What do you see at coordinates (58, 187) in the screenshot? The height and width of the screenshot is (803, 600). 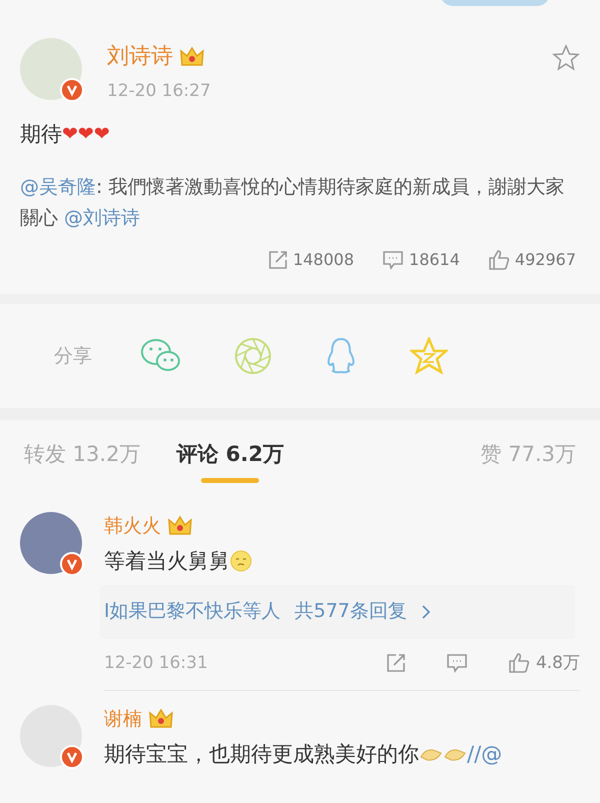 I see `mention-link: @吴奇隆` at bounding box center [58, 187].